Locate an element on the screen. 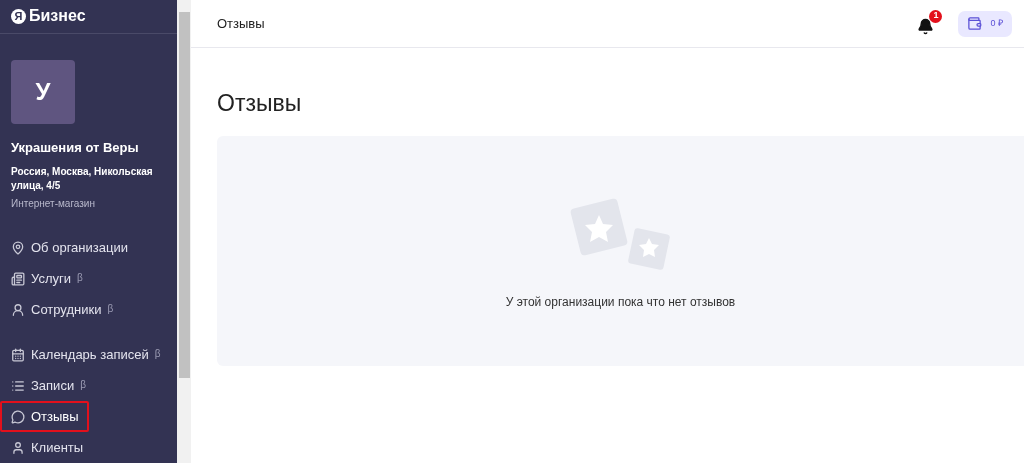 This screenshot has width=1024, height=463. nav-item: Отзывы is located at coordinates (44, 416).